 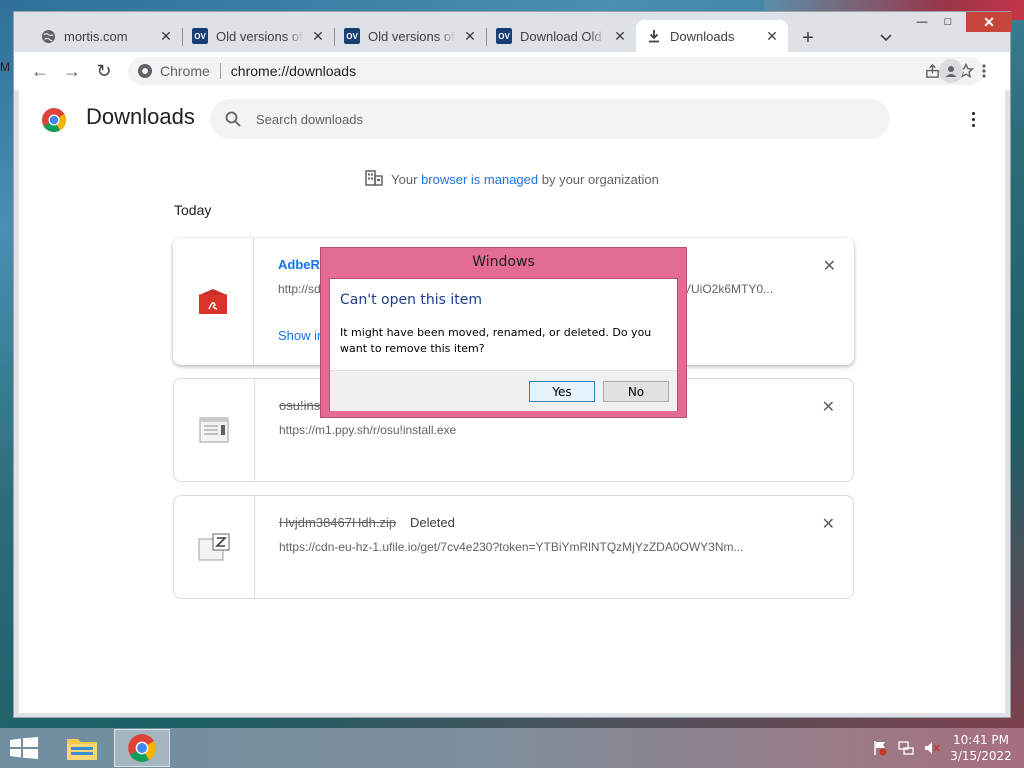 I want to click on pdf-file-icon, so click(x=213, y=301).